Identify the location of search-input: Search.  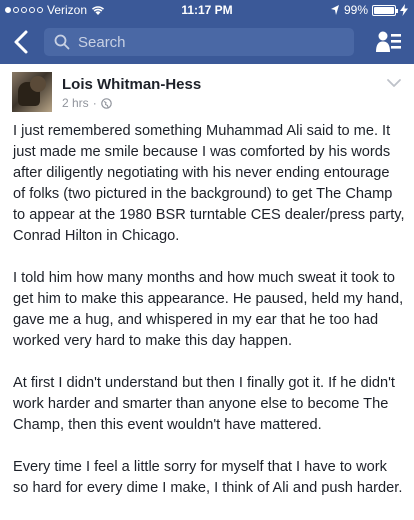
(199, 42).